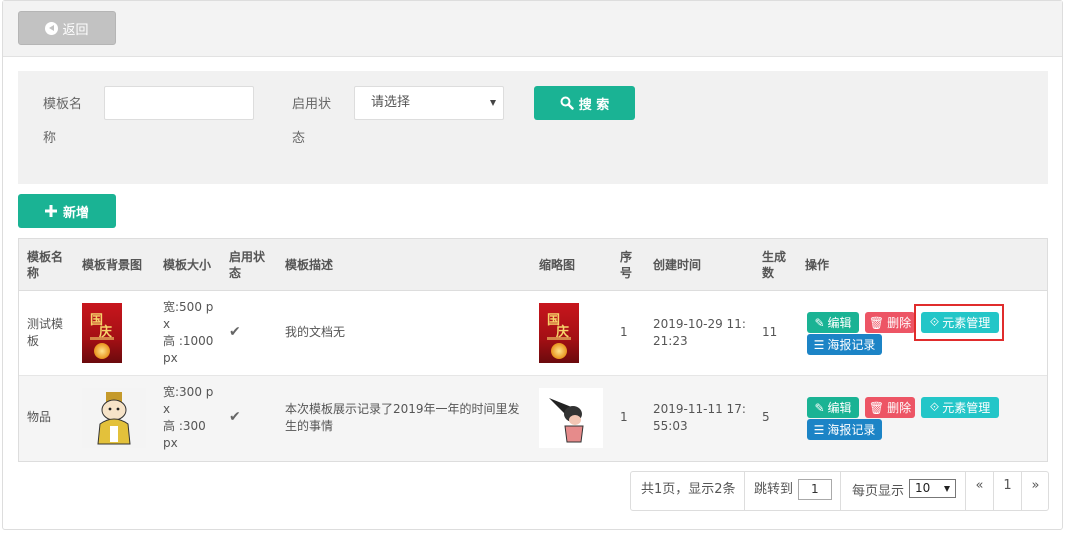 This screenshot has height=536, width=1067. I want to click on header-bg: 模板背景图, so click(112, 265).